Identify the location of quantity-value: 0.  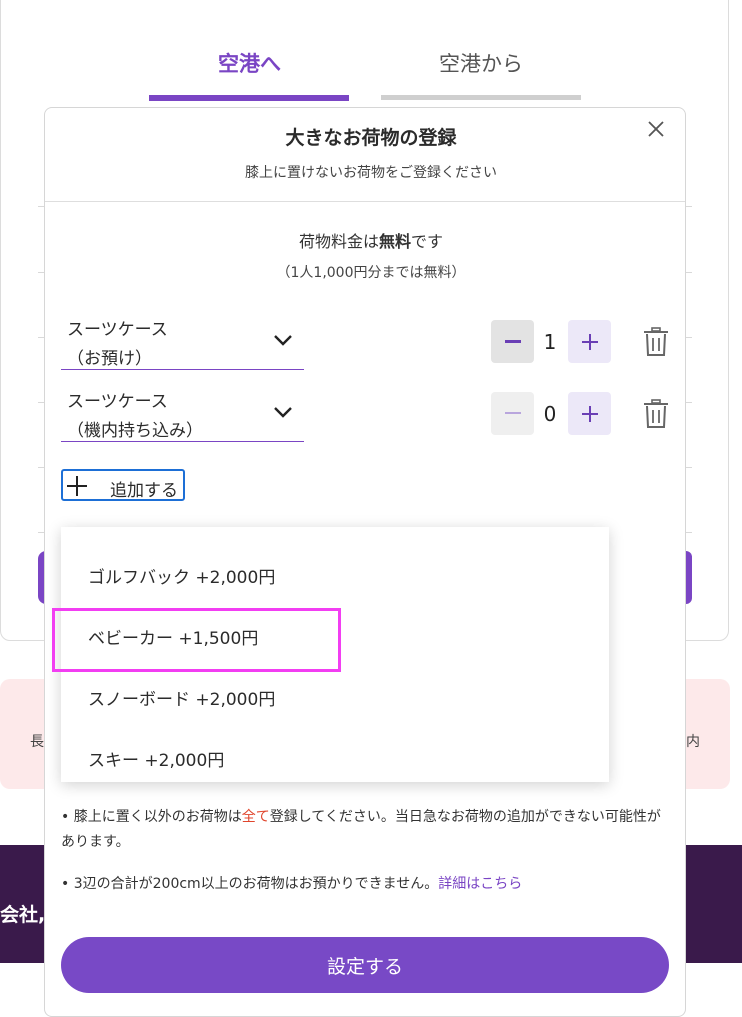
(550, 414).